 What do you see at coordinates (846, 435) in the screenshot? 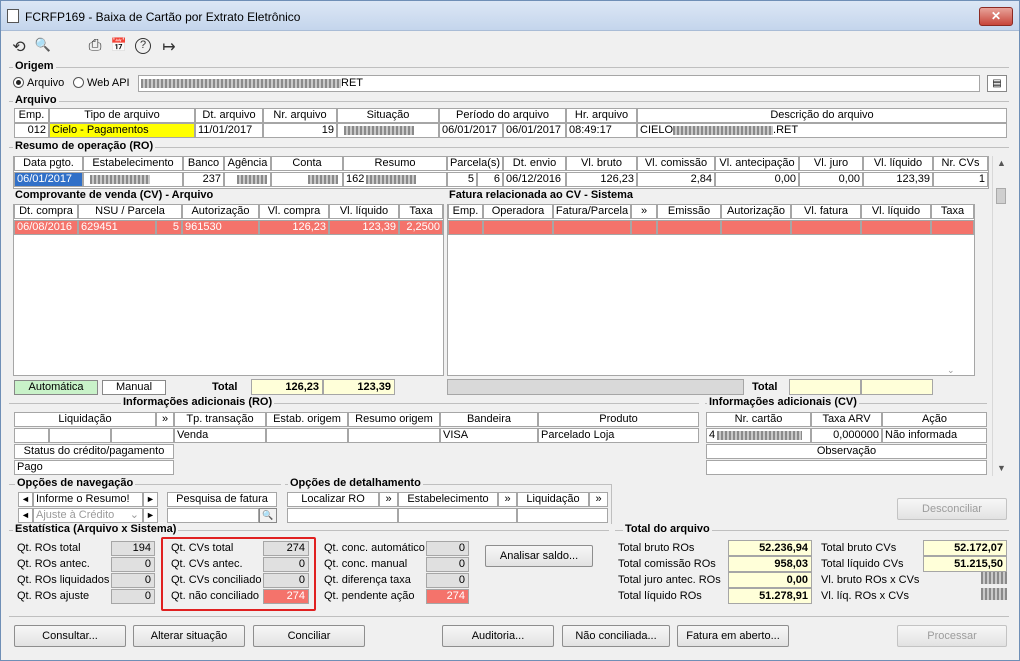
I see `infocv-taxa: 0,000000` at bounding box center [846, 435].